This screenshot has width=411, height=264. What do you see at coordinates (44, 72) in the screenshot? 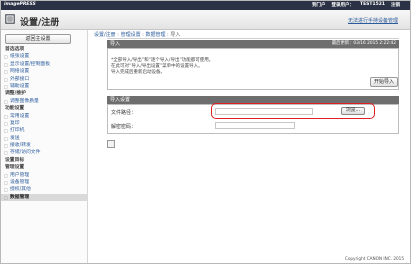
I see `sidebar-item-network: 网络设置` at bounding box center [44, 72].